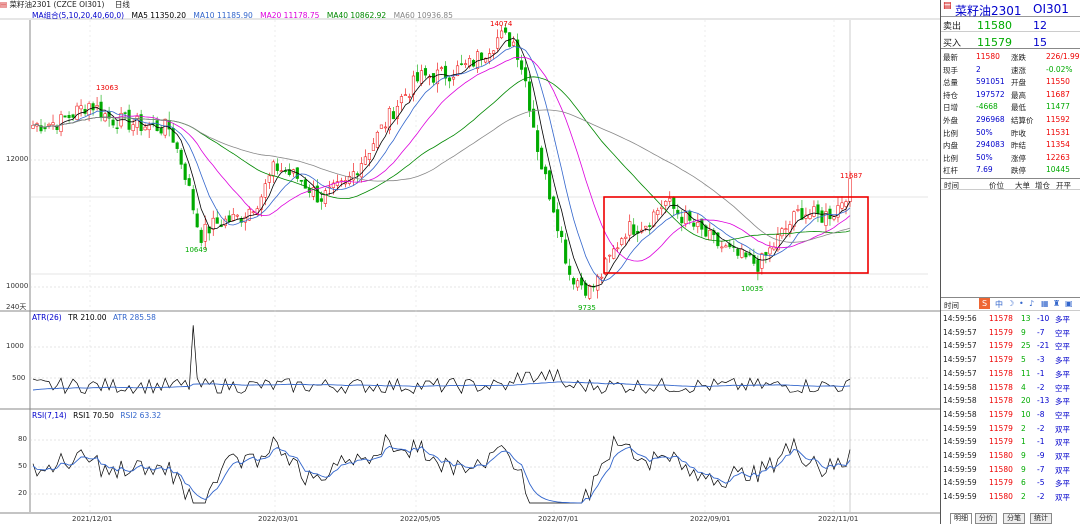  What do you see at coordinates (1023, 483) in the screenshot?
I see `tick-volume: 6` at bounding box center [1023, 483].